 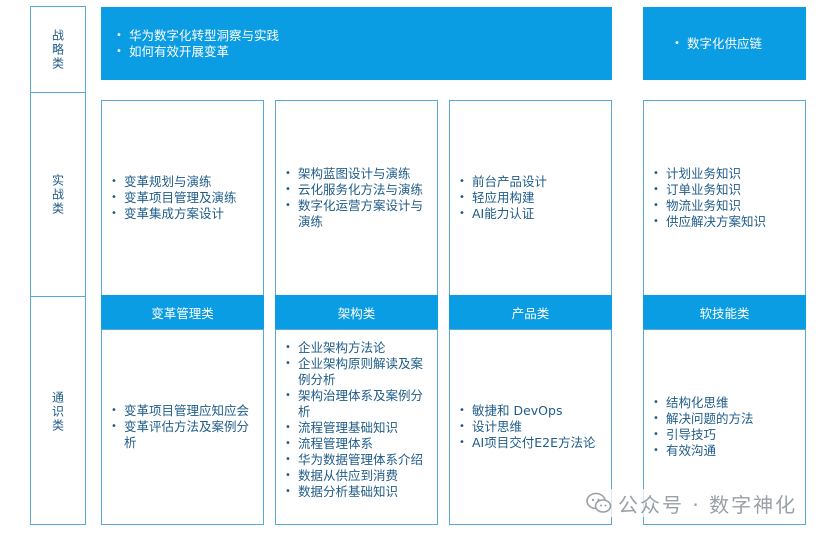 What do you see at coordinates (723, 190) in the screenshot?
I see `list-item: 订单业务知识` at bounding box center [723, 190].